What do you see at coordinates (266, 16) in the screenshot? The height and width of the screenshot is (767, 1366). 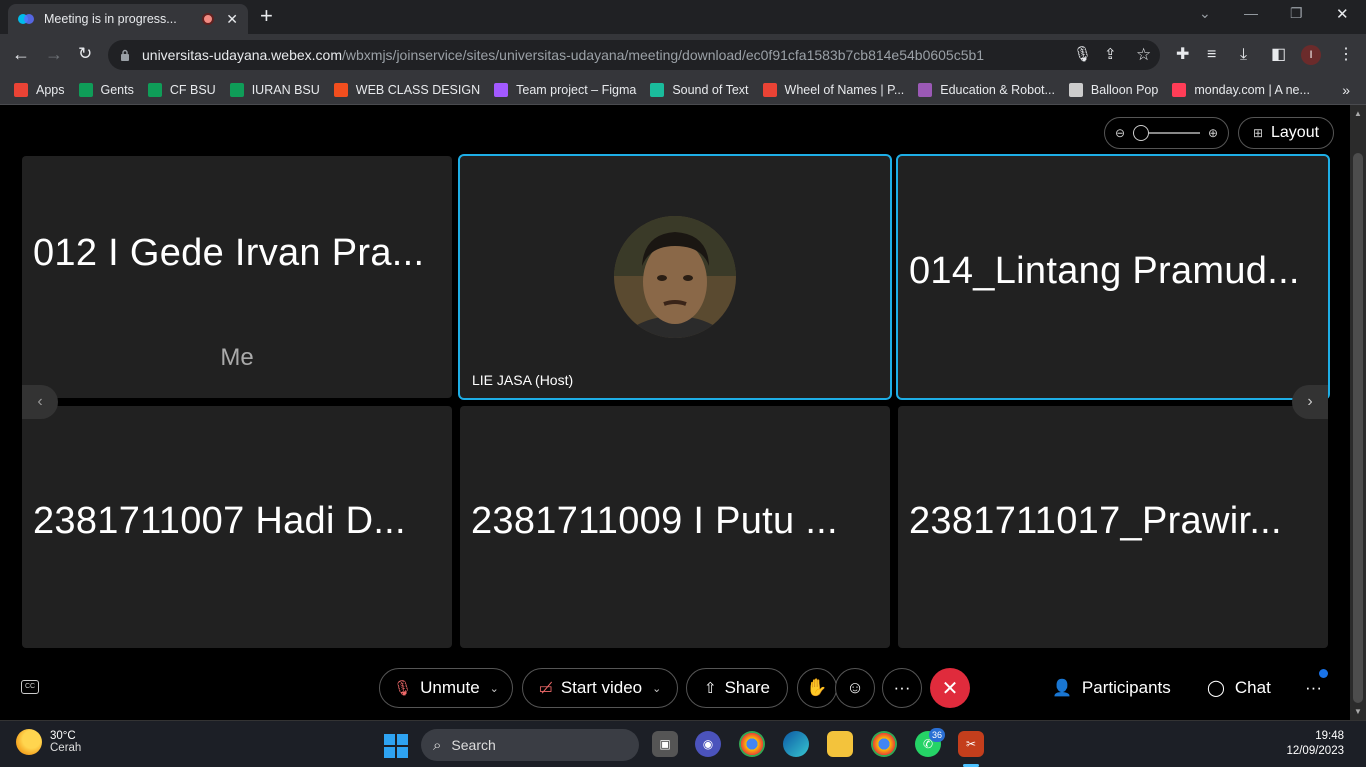 I see `new-tab-icon: +` at bounding box center [266, 16].